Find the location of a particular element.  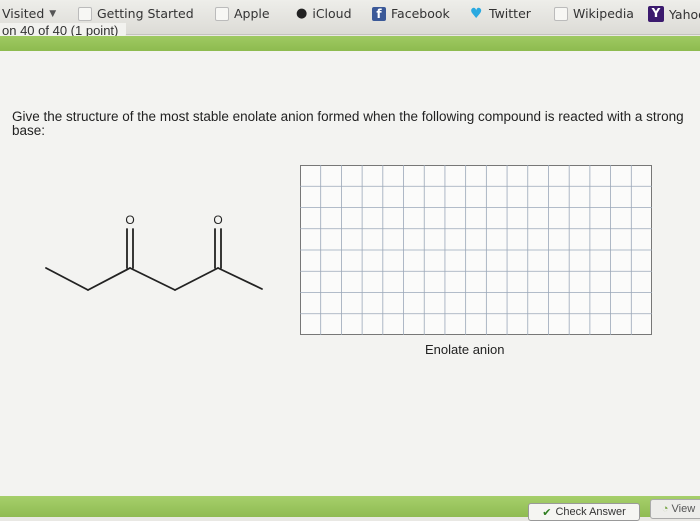

check-answer-button: ✔ Check Answer is located at coordinates (584, 512).